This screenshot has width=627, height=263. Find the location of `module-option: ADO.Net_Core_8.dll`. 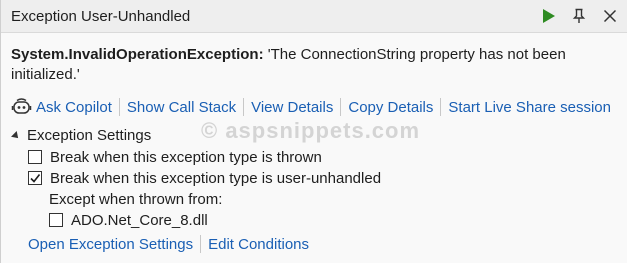

module-option: ADO.Net_Core_8.dll is located at coordinates (128, 220).